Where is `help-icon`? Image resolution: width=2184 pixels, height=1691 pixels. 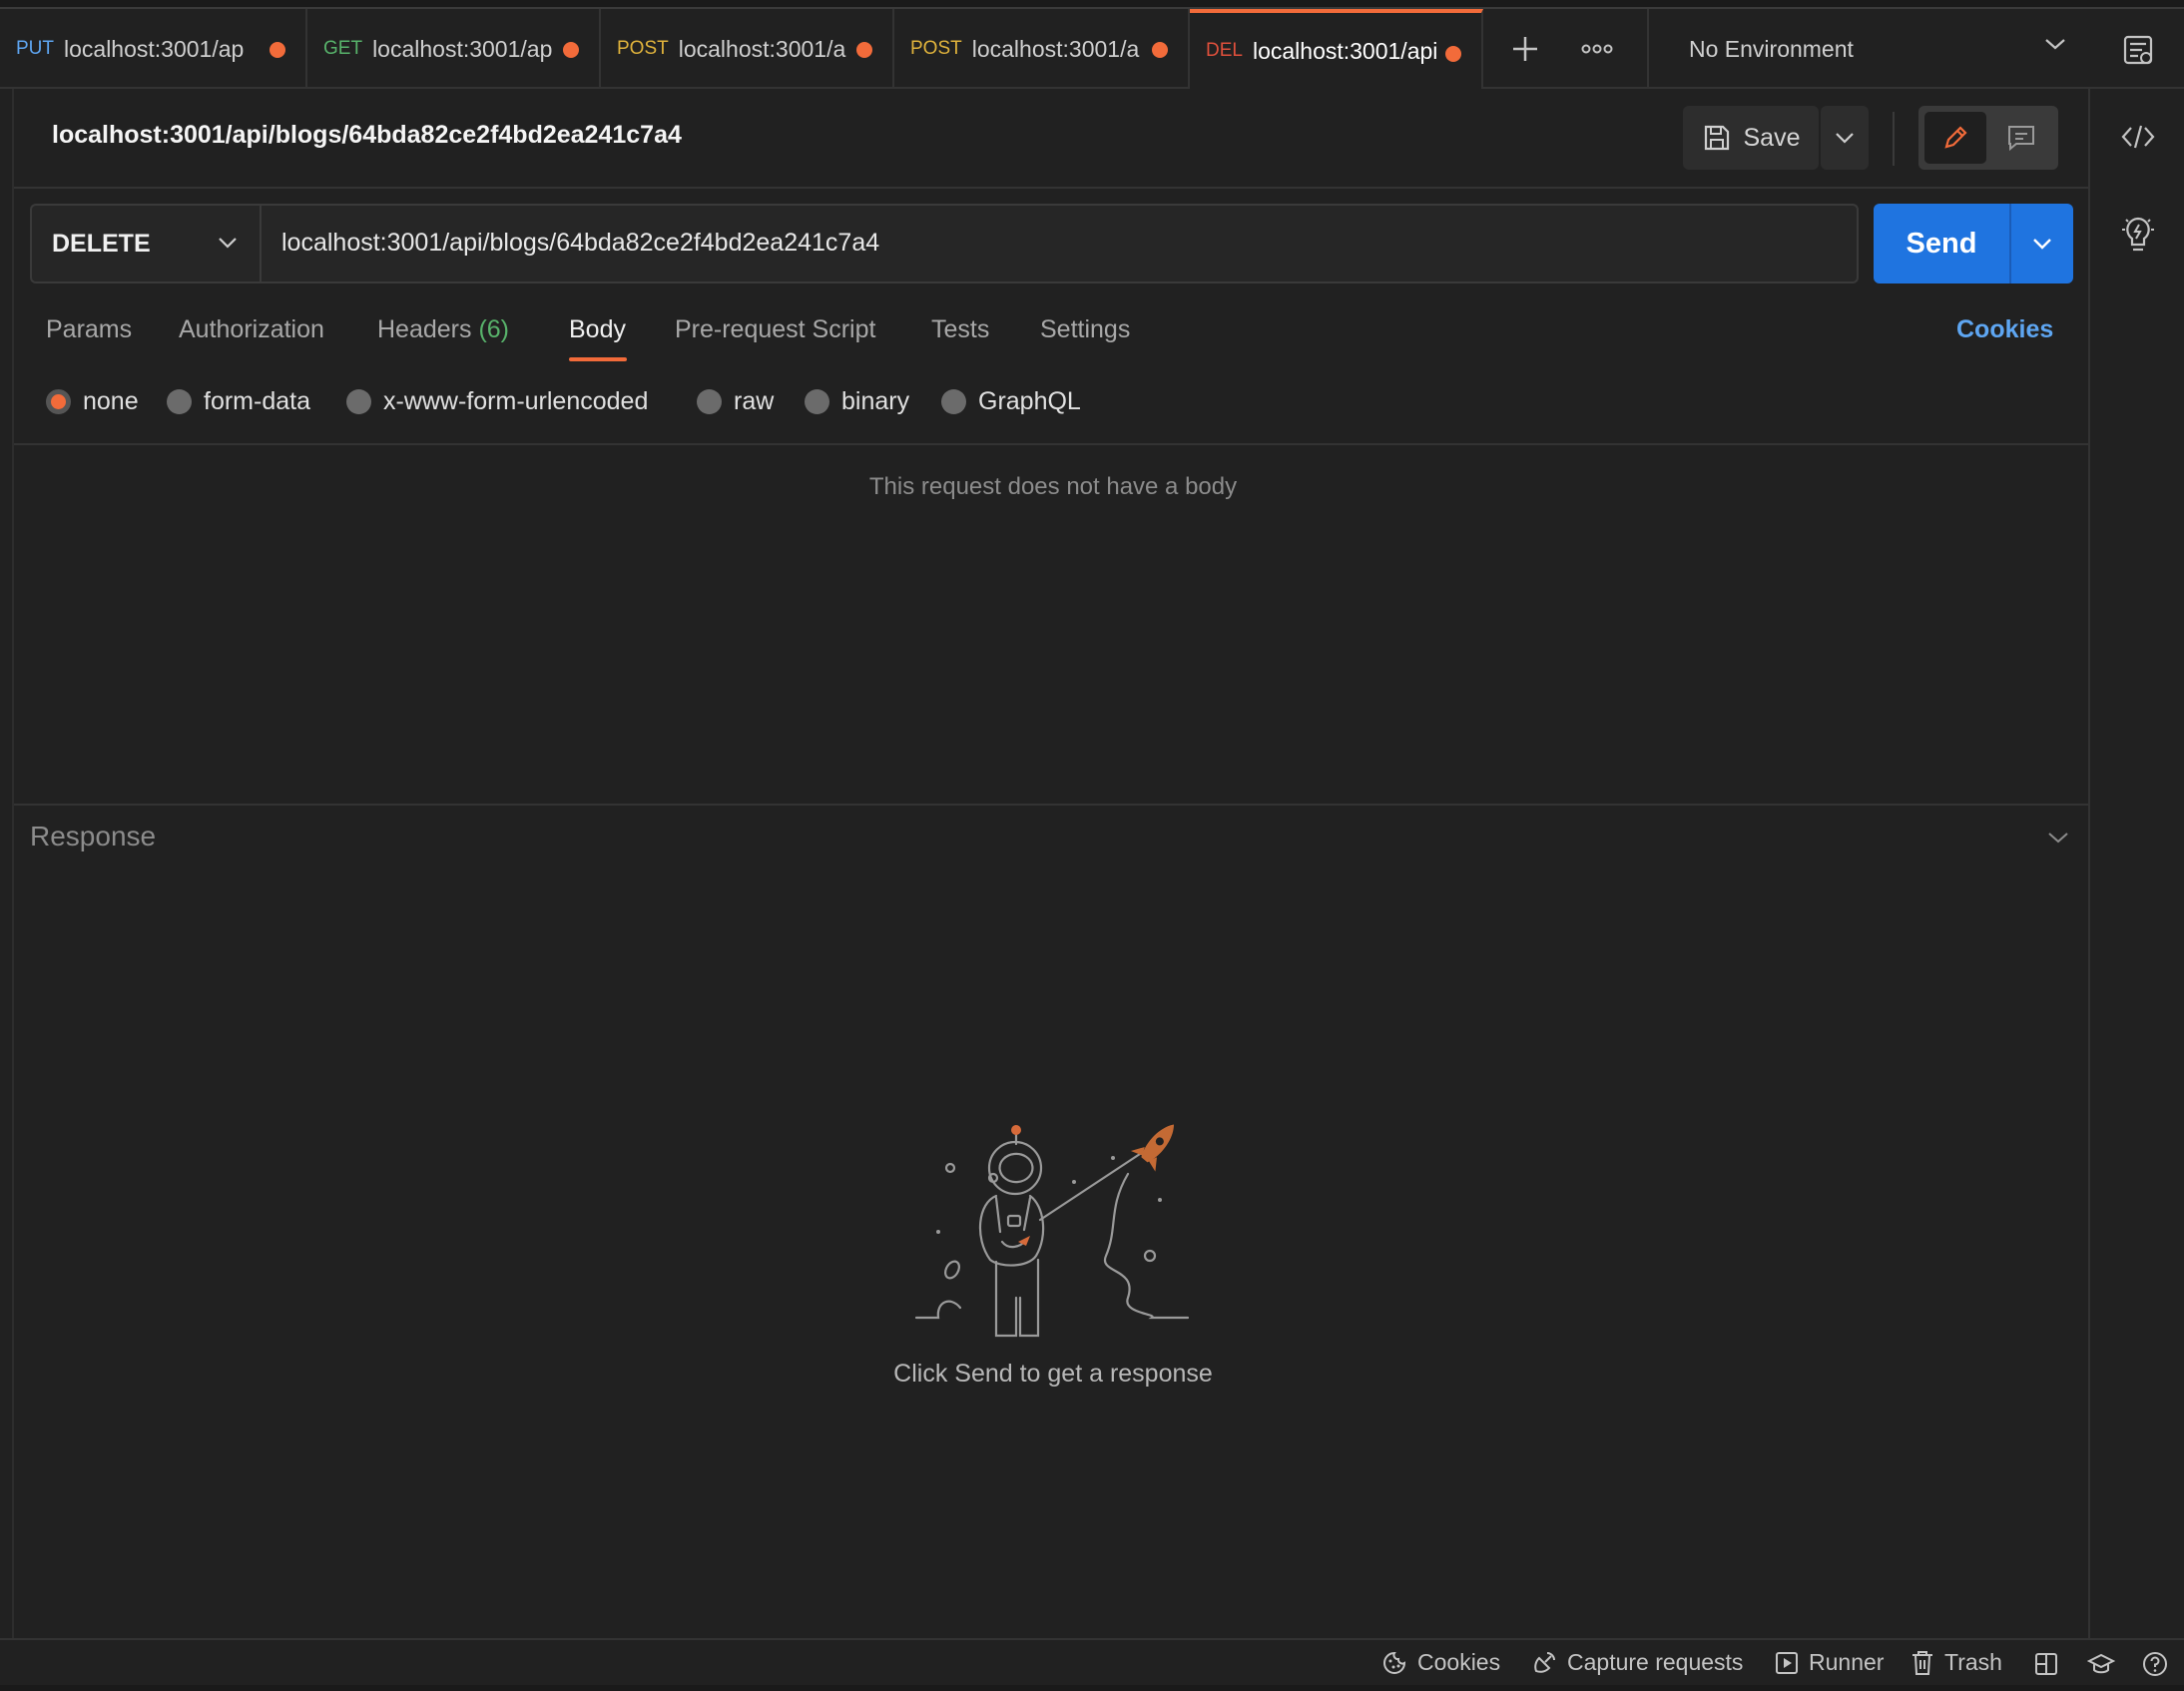 help-icon is located at coordinates (2155, 1664).